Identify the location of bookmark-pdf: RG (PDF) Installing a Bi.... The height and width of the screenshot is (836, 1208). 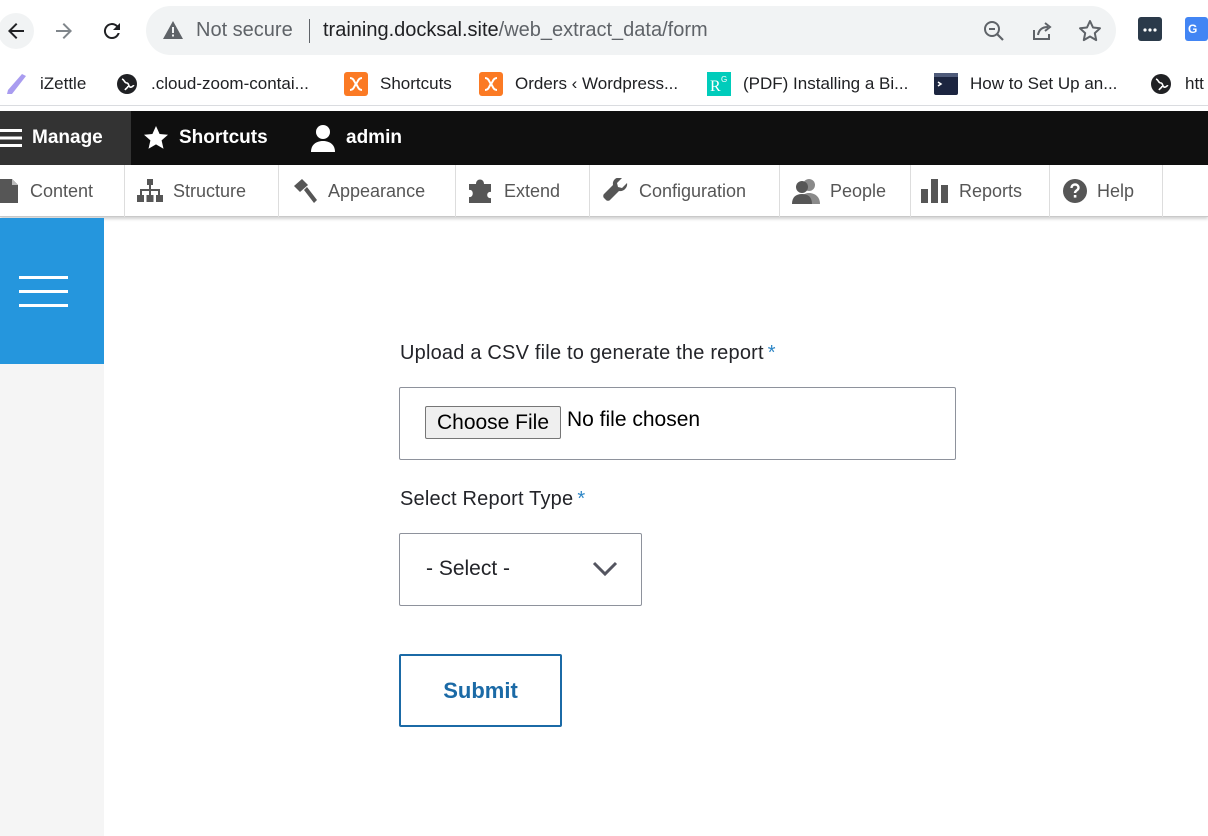
(807, 84).